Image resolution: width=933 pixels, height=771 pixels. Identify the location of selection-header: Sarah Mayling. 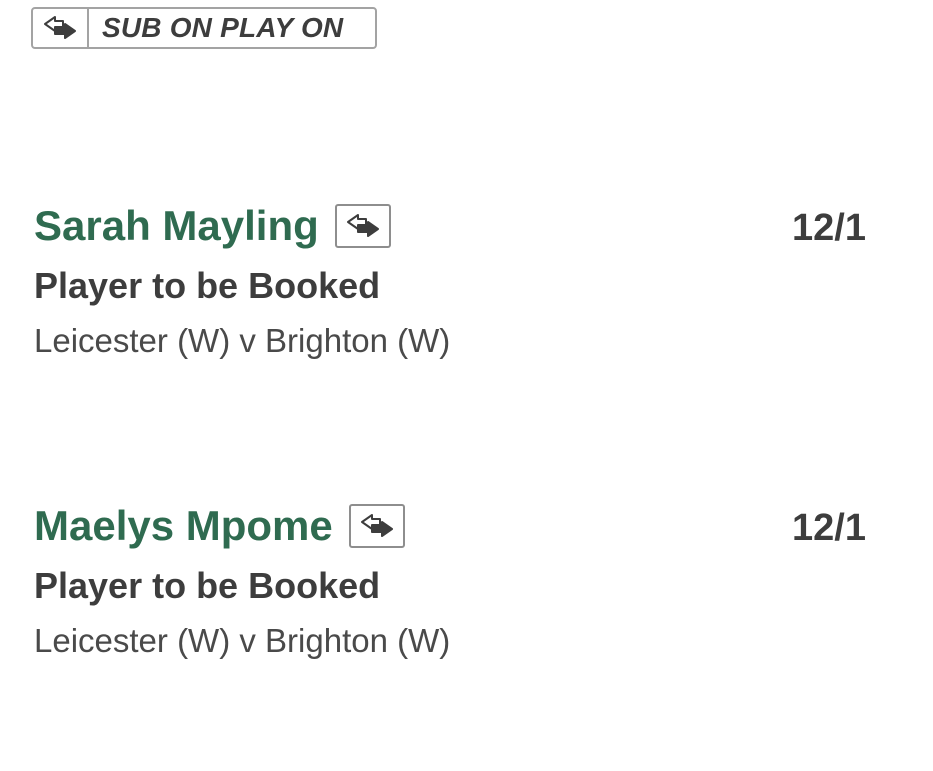
(212, 226).